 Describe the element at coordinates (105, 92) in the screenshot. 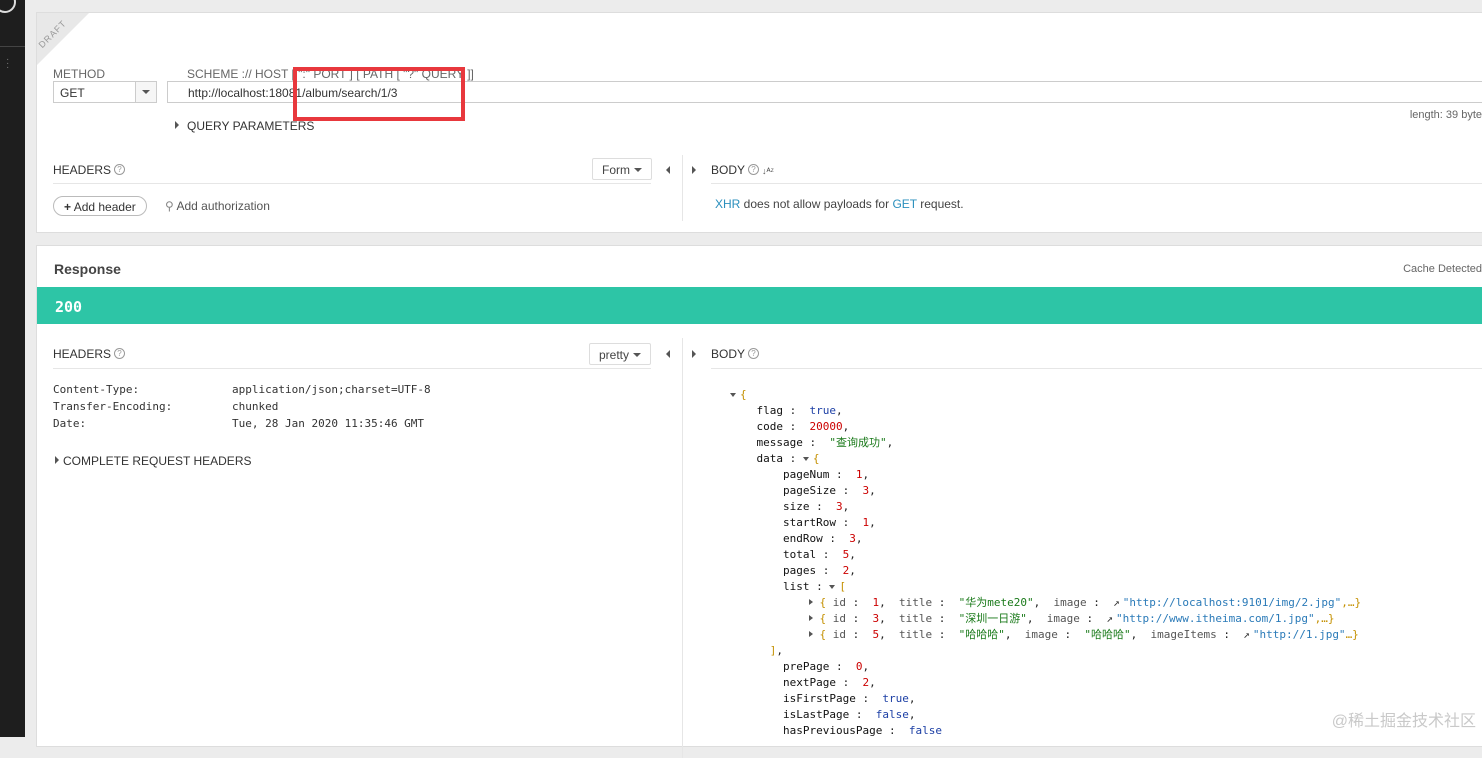

I see `method-select: GET` at that location.